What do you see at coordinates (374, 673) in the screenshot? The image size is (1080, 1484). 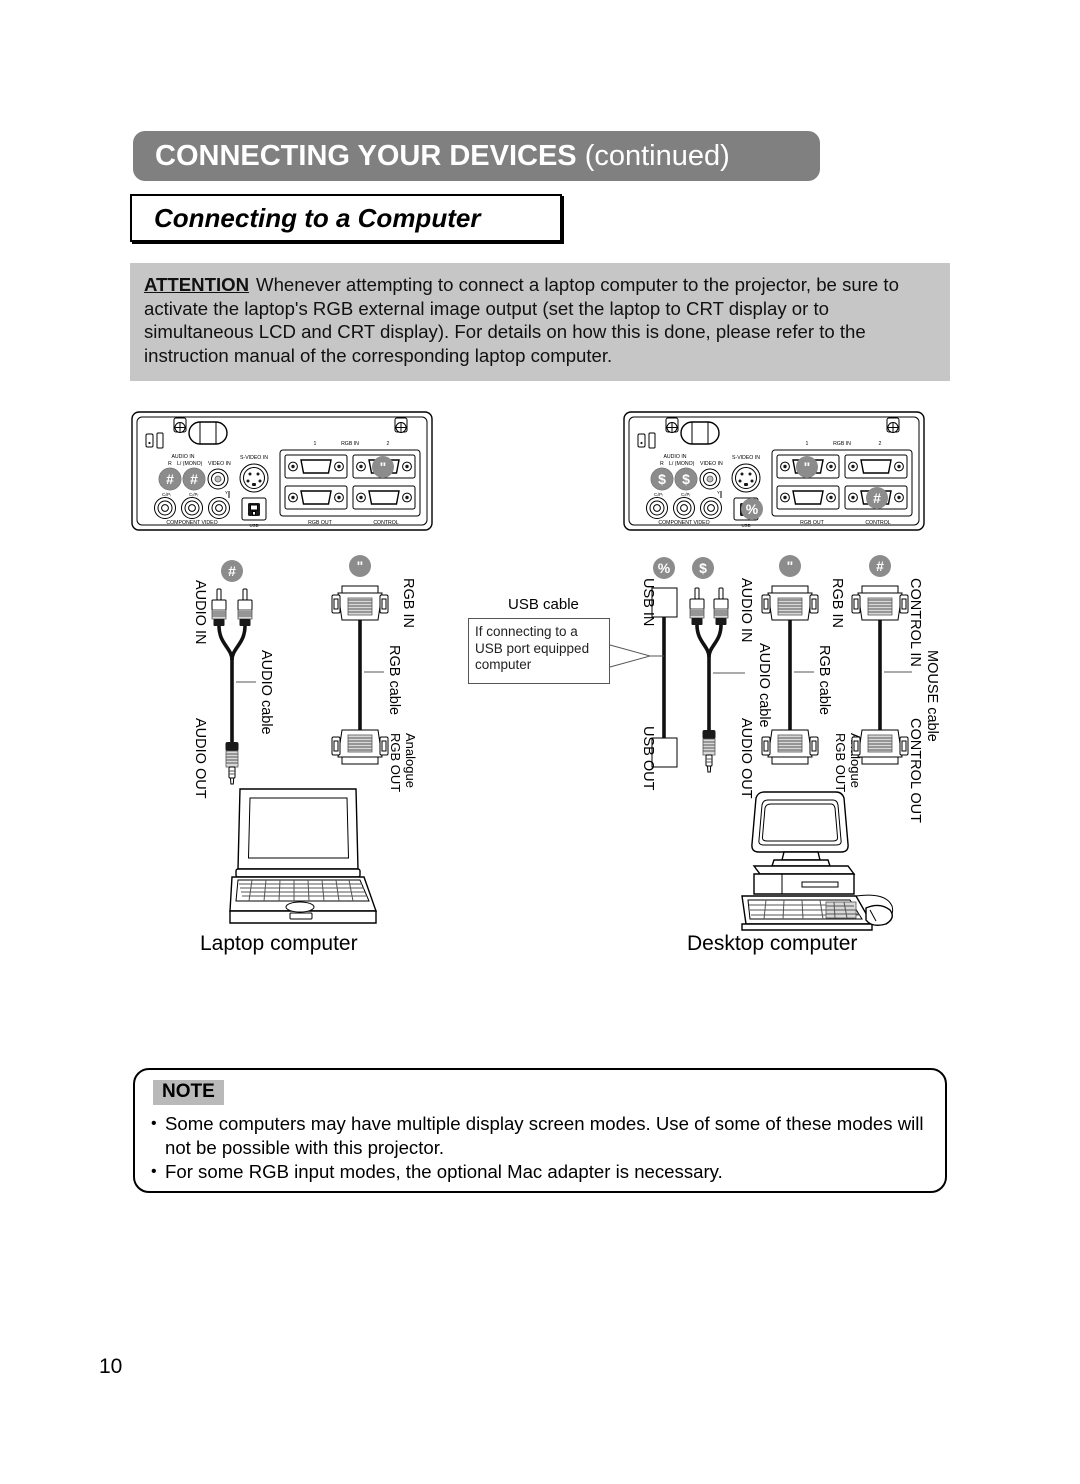 I see `laptop-rgb-cable-group: " RGB IN RGB cable Analogue RGB OUT` at bounding box center [374, 673].